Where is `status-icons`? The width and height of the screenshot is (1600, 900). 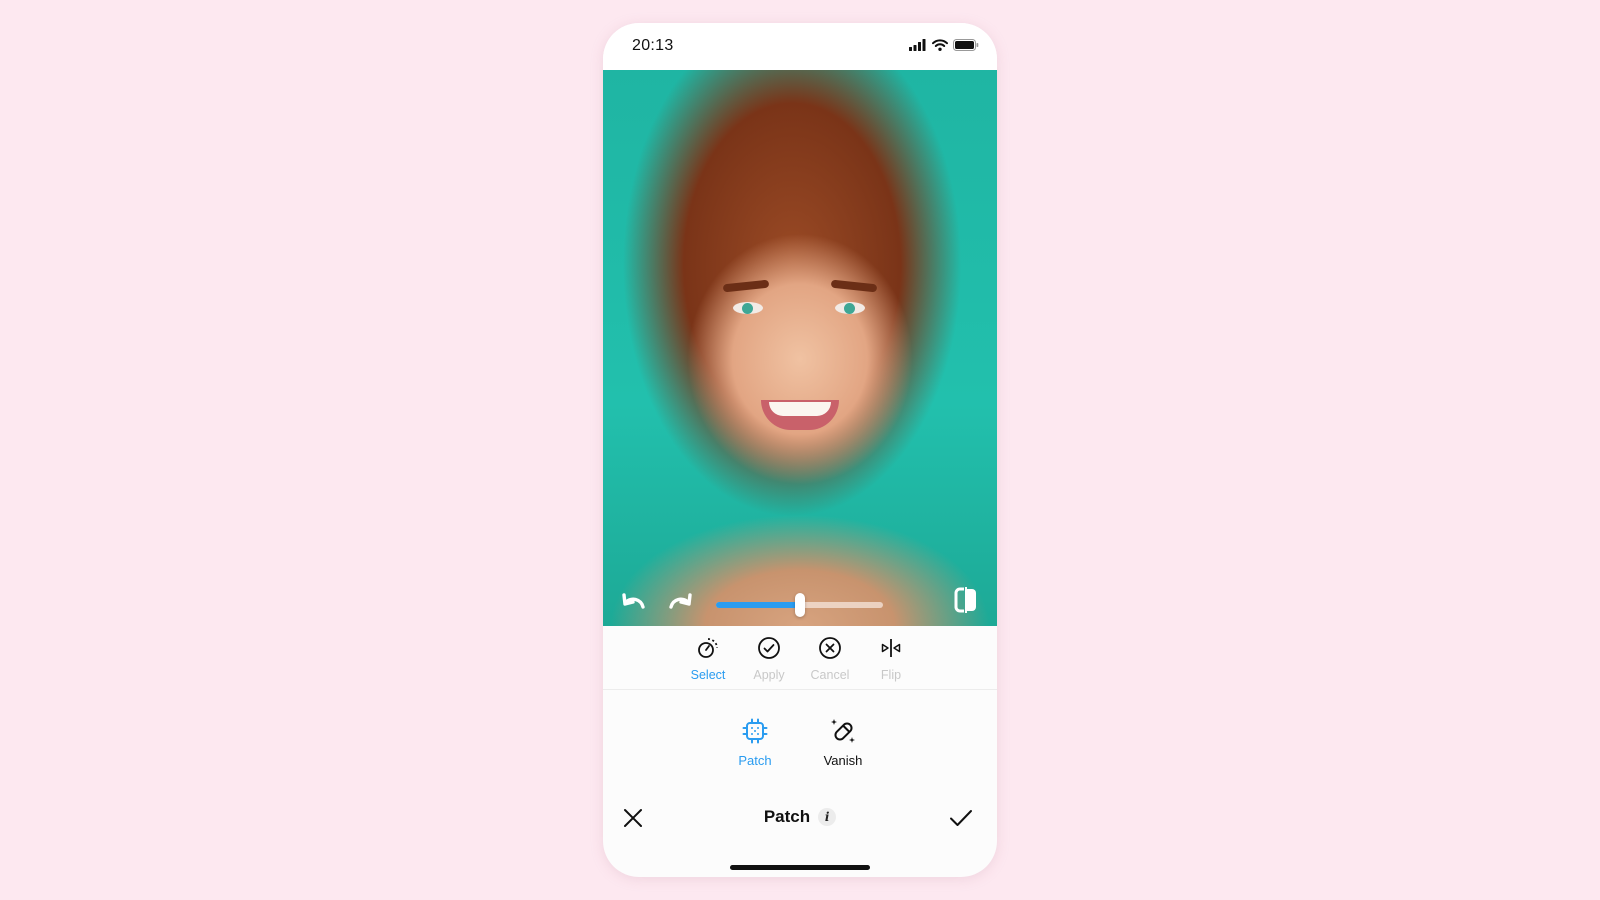
status-icons is located at coordinates (944, 45).